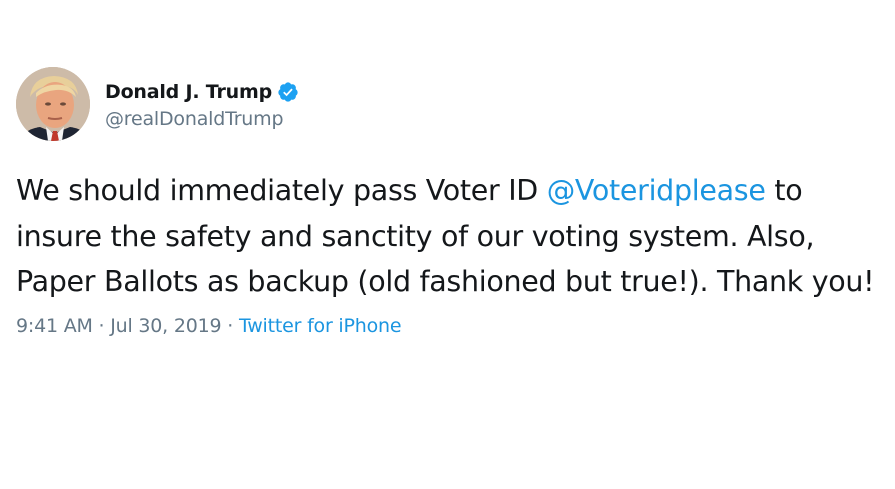  I want to click on tweet-time: 9:41 AM, so click(54, 326).